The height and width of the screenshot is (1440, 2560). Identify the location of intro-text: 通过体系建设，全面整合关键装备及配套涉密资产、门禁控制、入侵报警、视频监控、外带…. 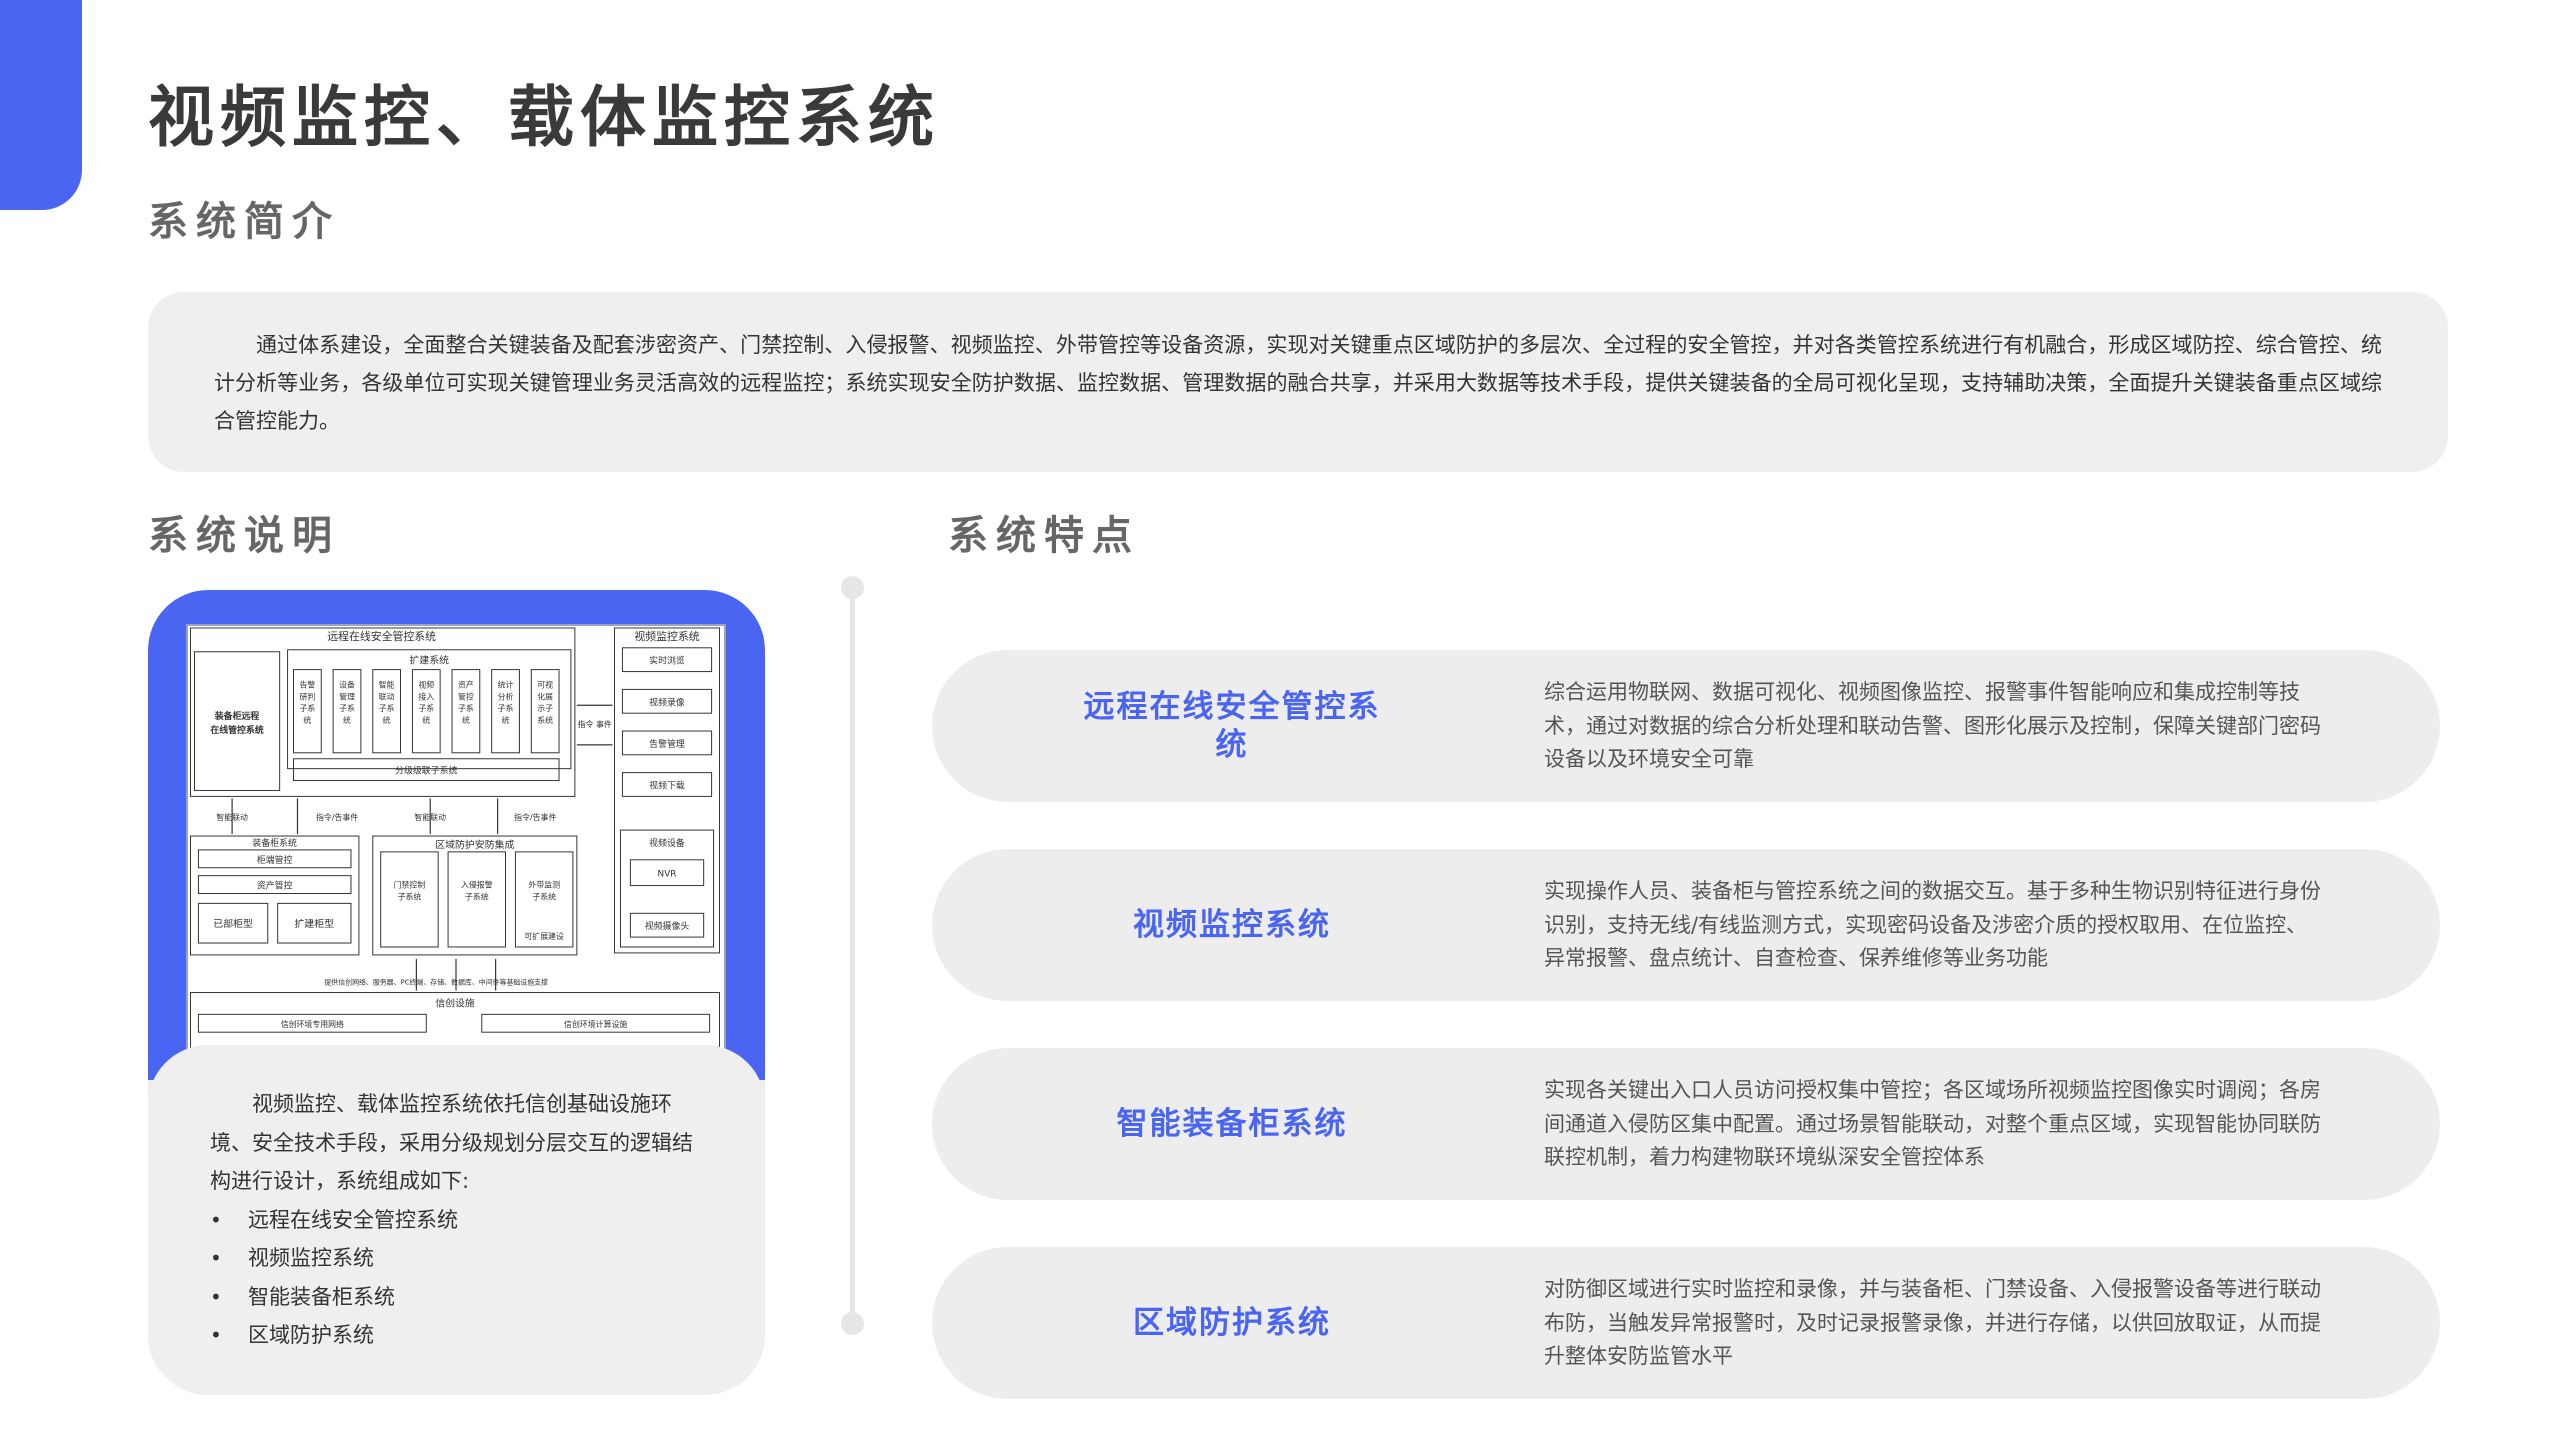
(1298, 383).